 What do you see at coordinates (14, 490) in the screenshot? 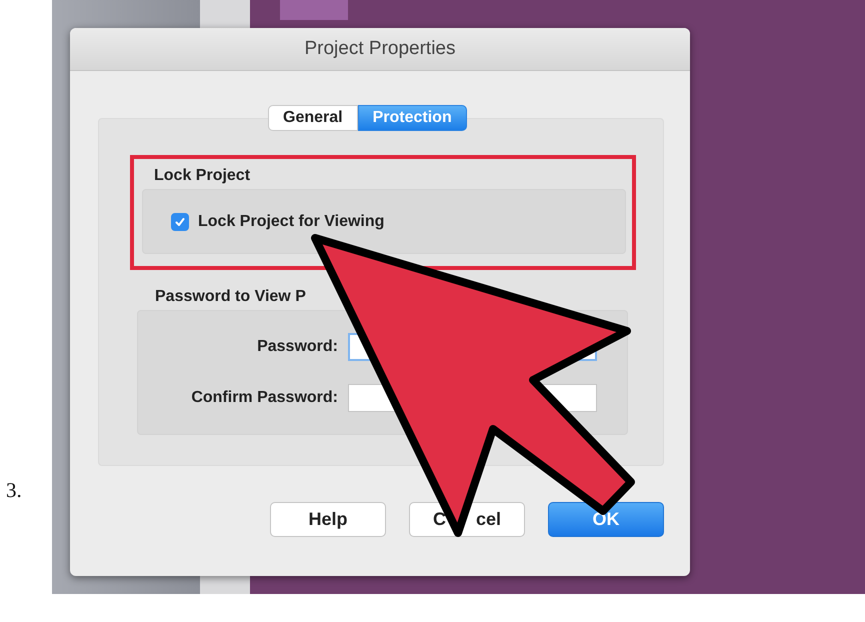
I see `step-number: 3.` at bounding box center [14, 490].